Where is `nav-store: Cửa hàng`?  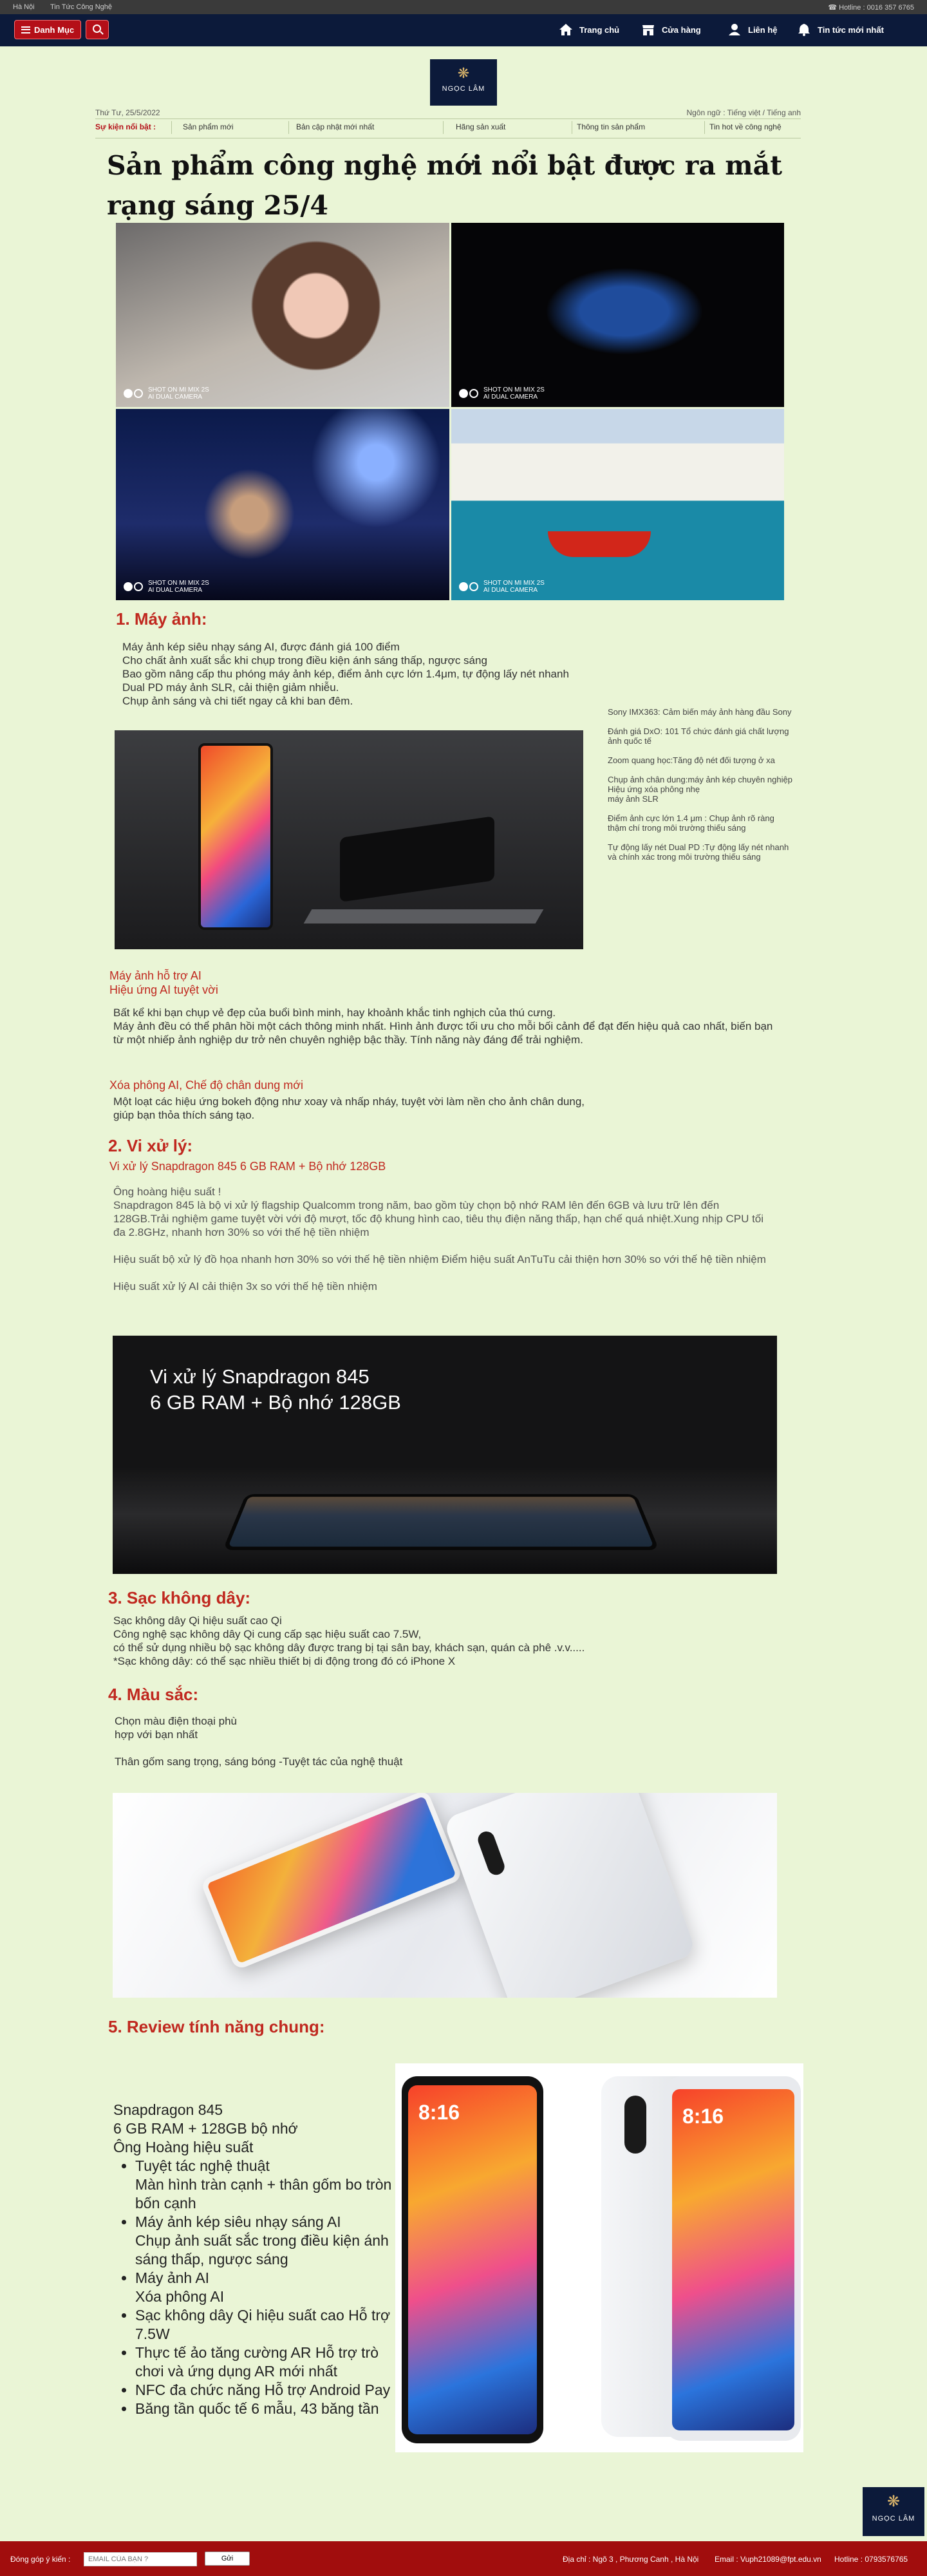 nav-store: Cửa hàng is located at coordinates (671, 30).